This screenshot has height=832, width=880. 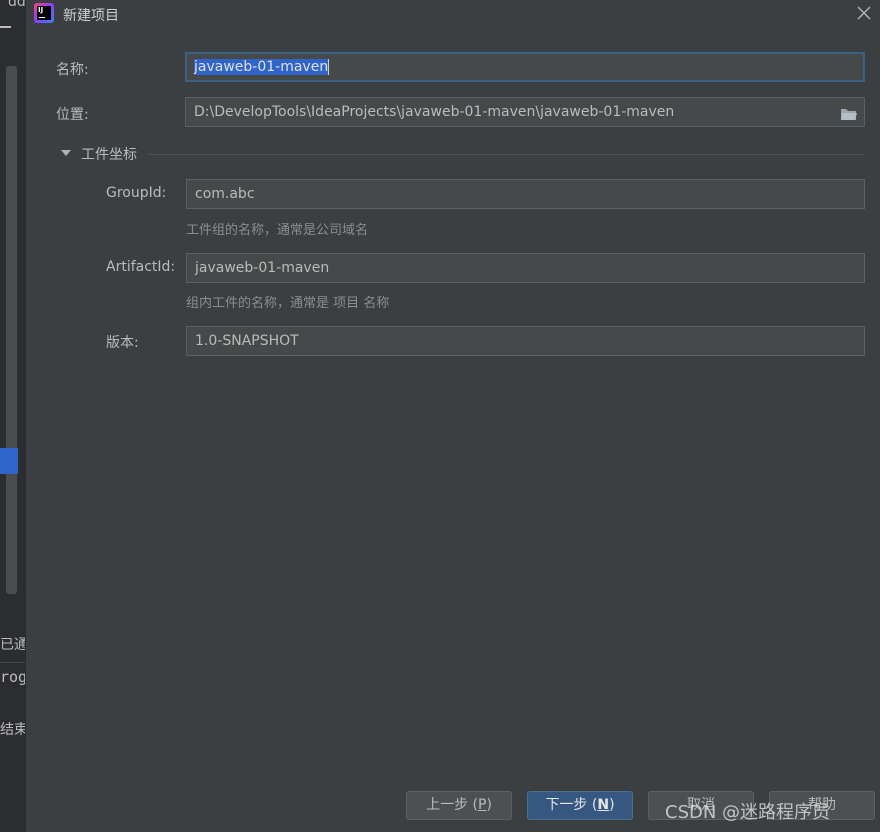 I want to click on previous-button-label: 上一步 (, so click(x=452, y=805).